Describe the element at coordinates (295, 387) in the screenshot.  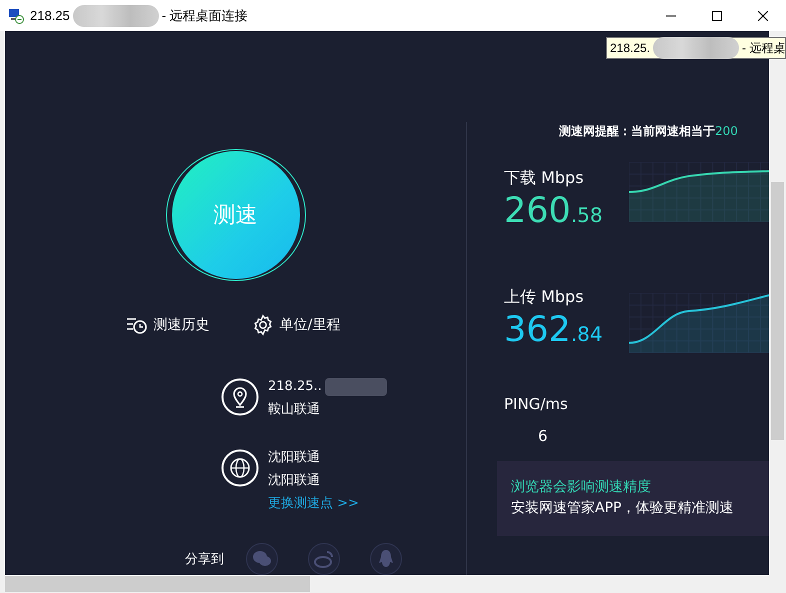
I see `ip-address: 218.25..` at that location.